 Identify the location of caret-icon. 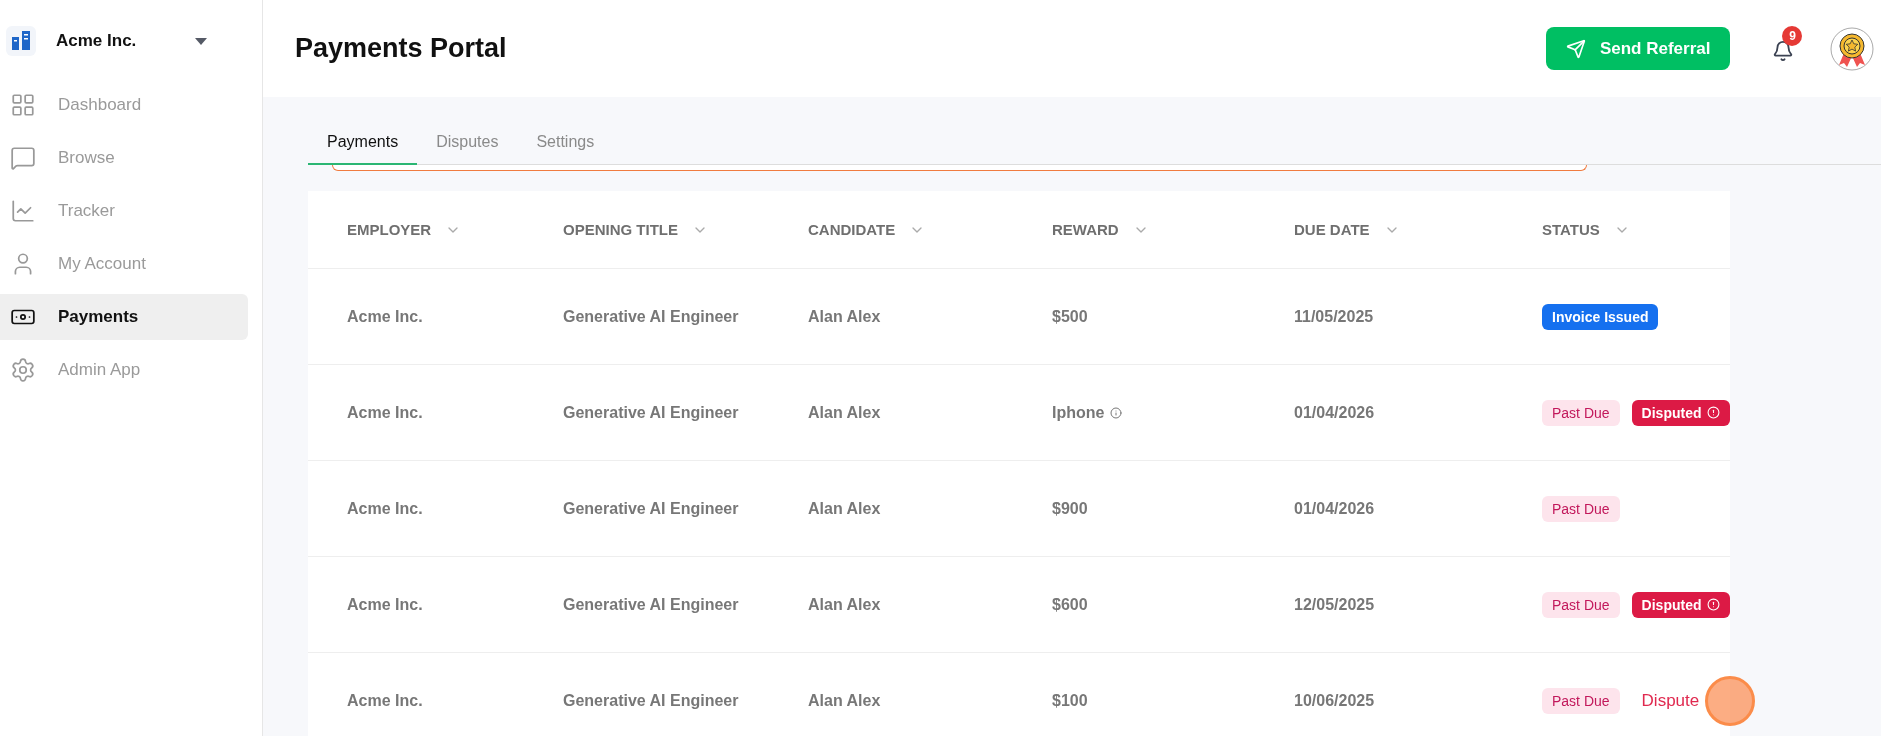
(201, 41).